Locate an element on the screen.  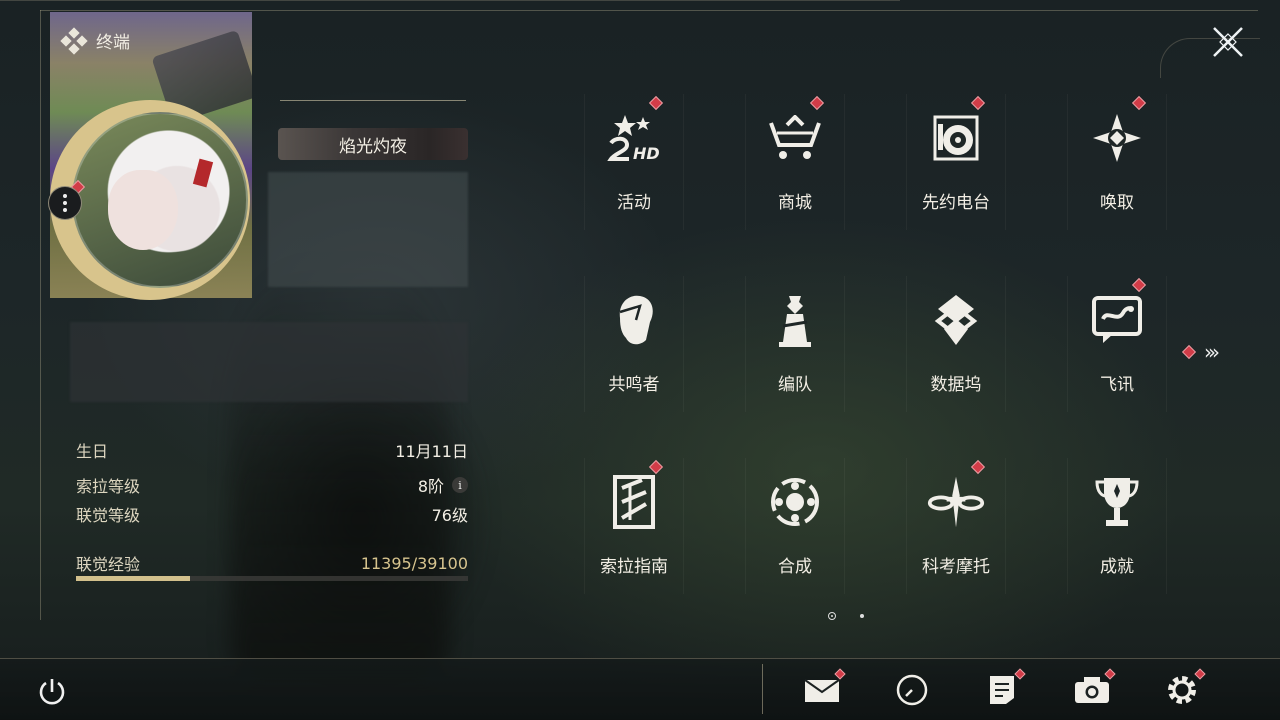
message-chat-icon is located at coordinates (1117, 320).